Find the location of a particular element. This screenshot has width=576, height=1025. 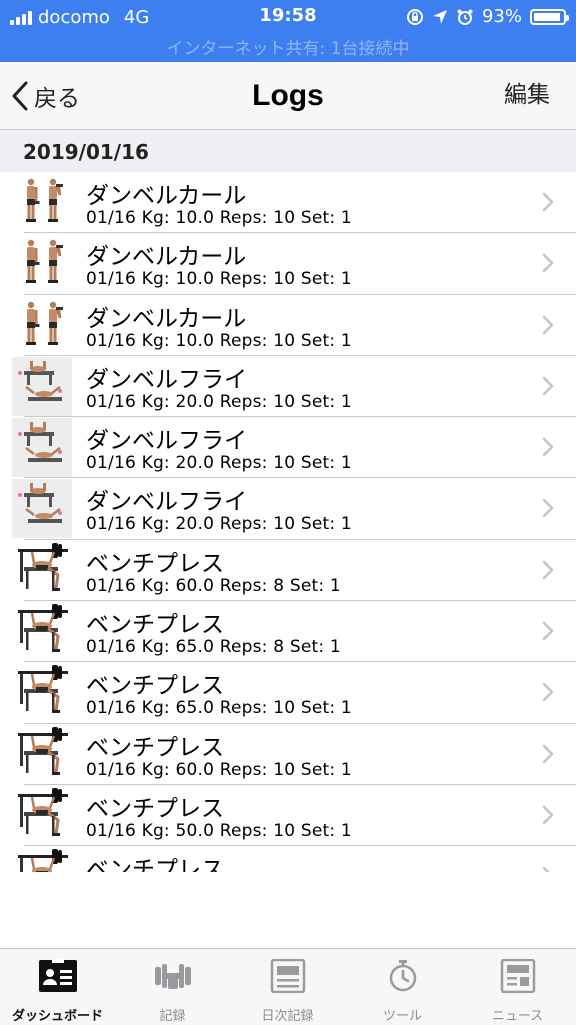

log-row: ベンチプレス 01/16 Kg: 60.0 Reps: 10 Set: 1 is located at coordinates (288, 755).